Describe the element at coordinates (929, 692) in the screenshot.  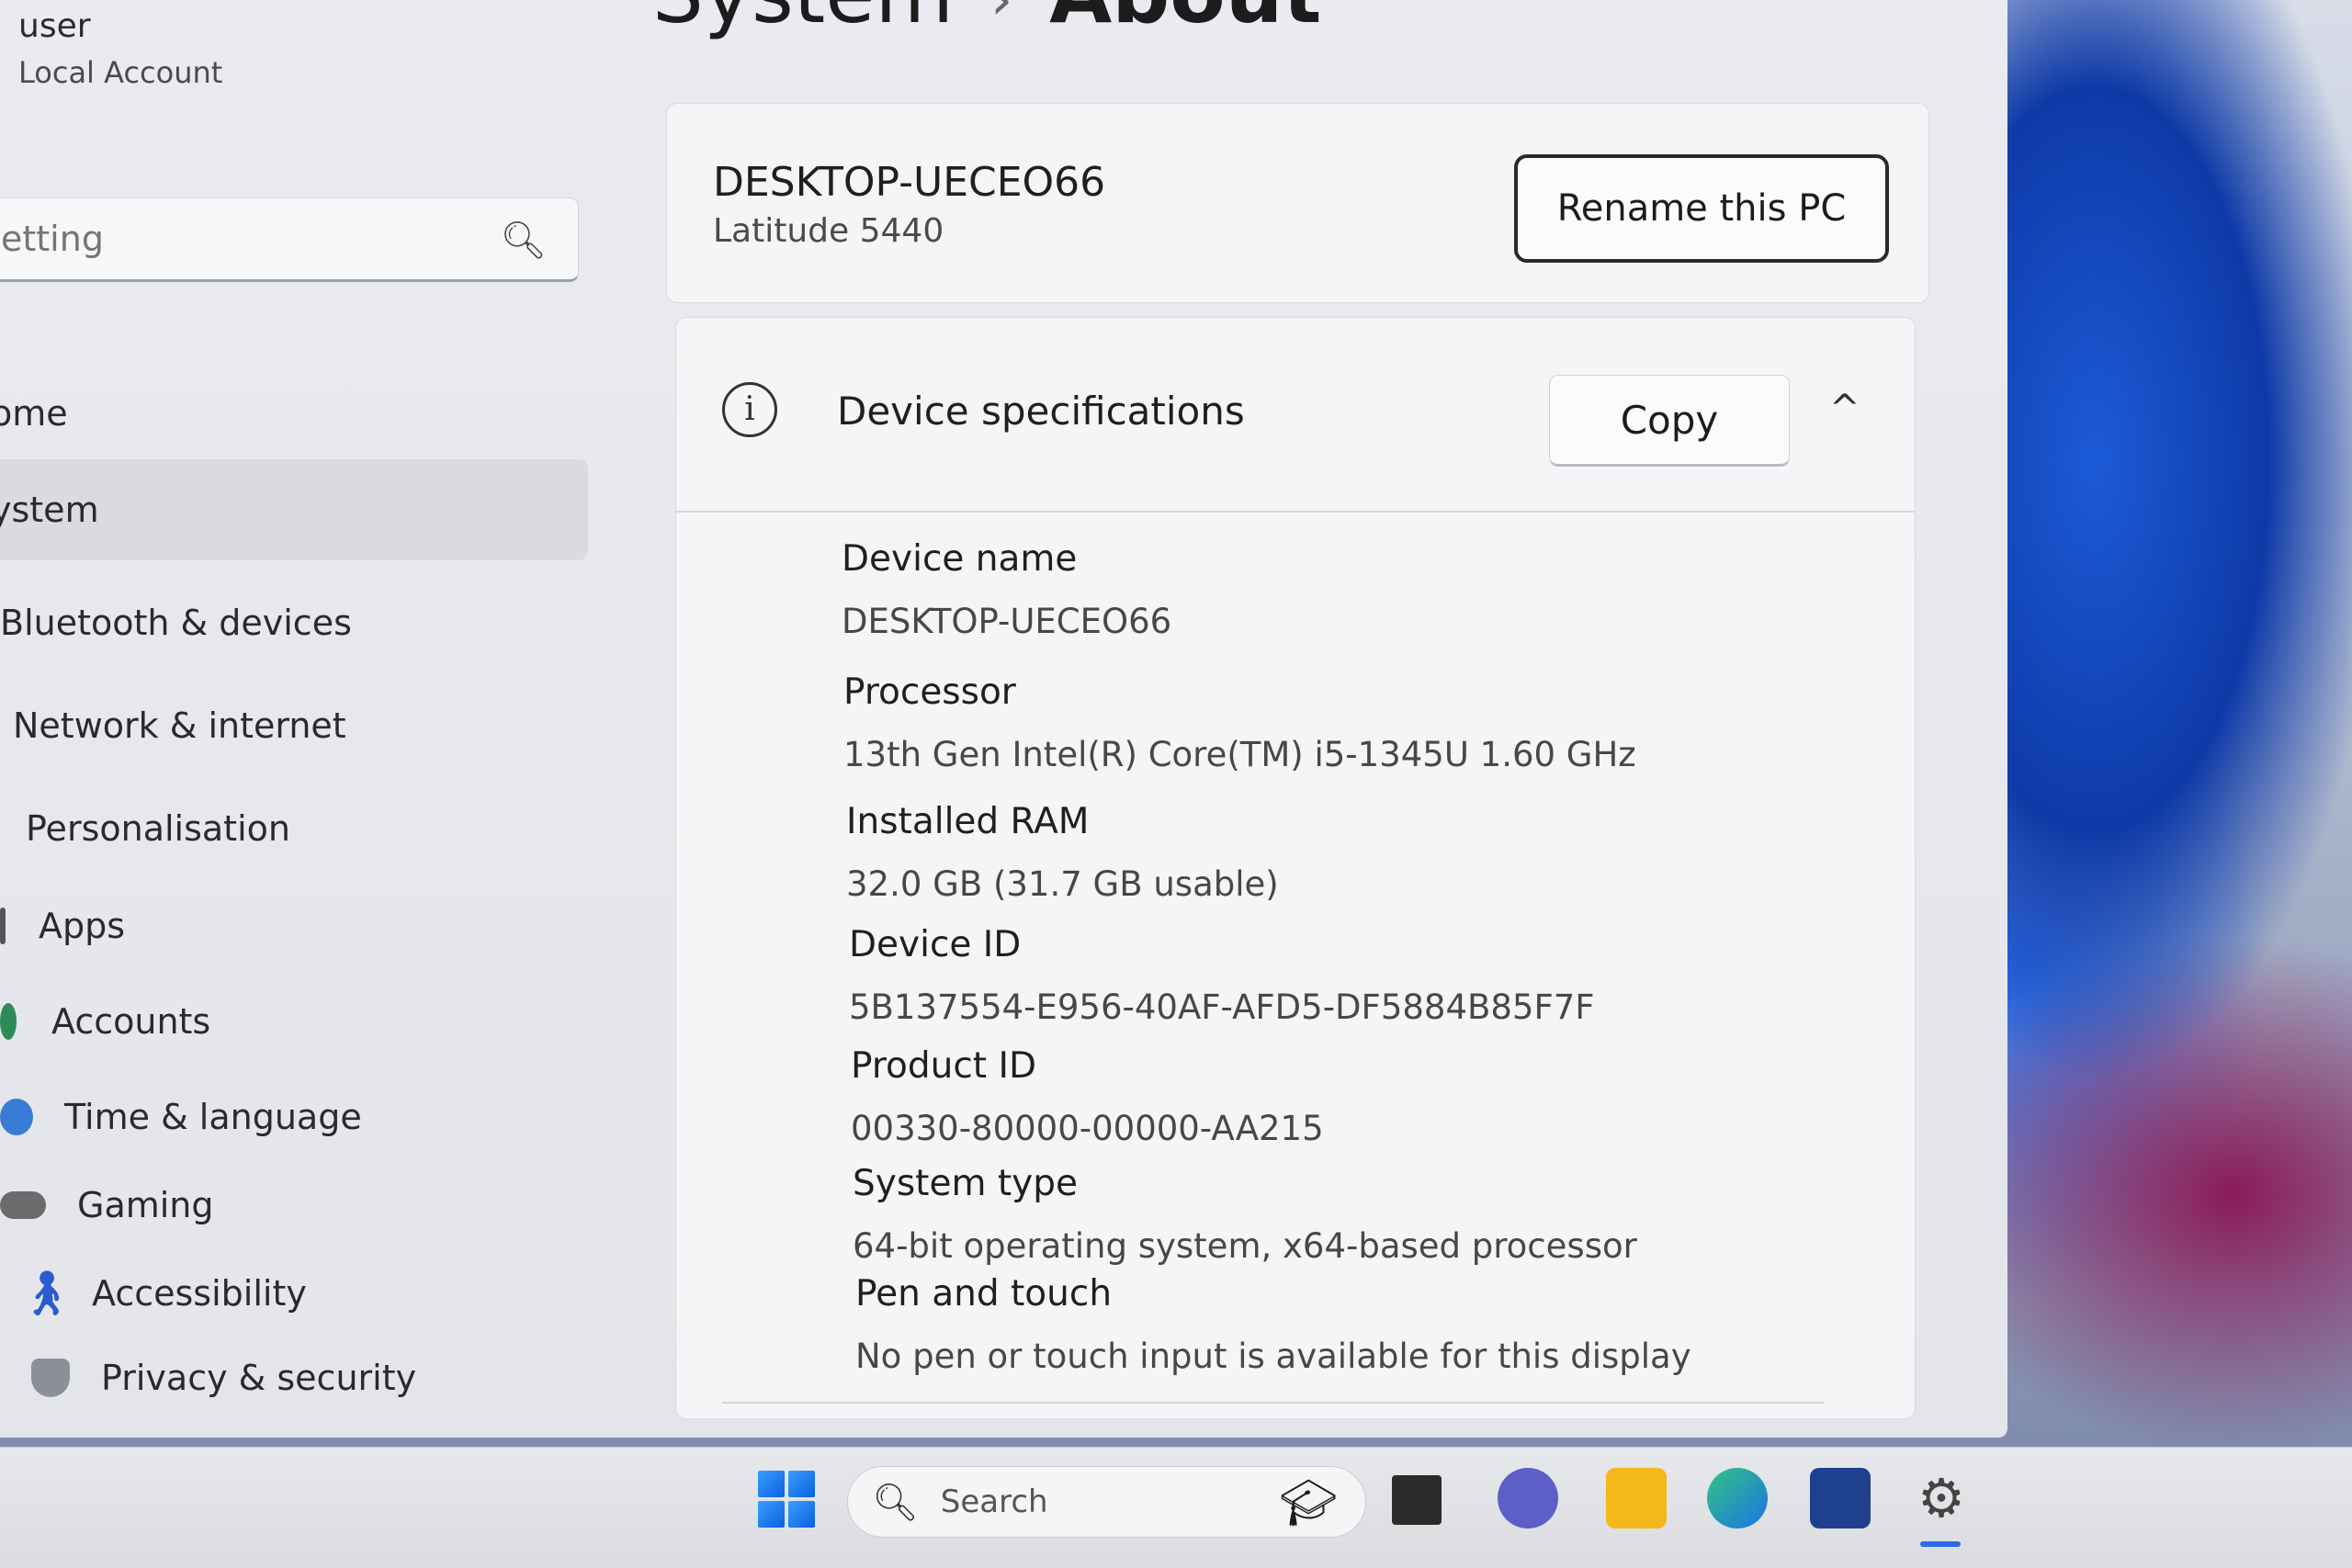
I see `spec-label: Processor` at that location.